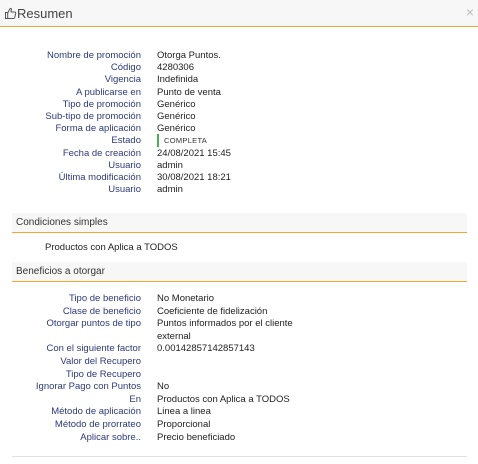 Image resolution: width=478 pixels, height=464 pixels. Describe the element at coordinates (239, 79) in the screenshot. I see `field-row: Vigencia Indefinida` at that location.